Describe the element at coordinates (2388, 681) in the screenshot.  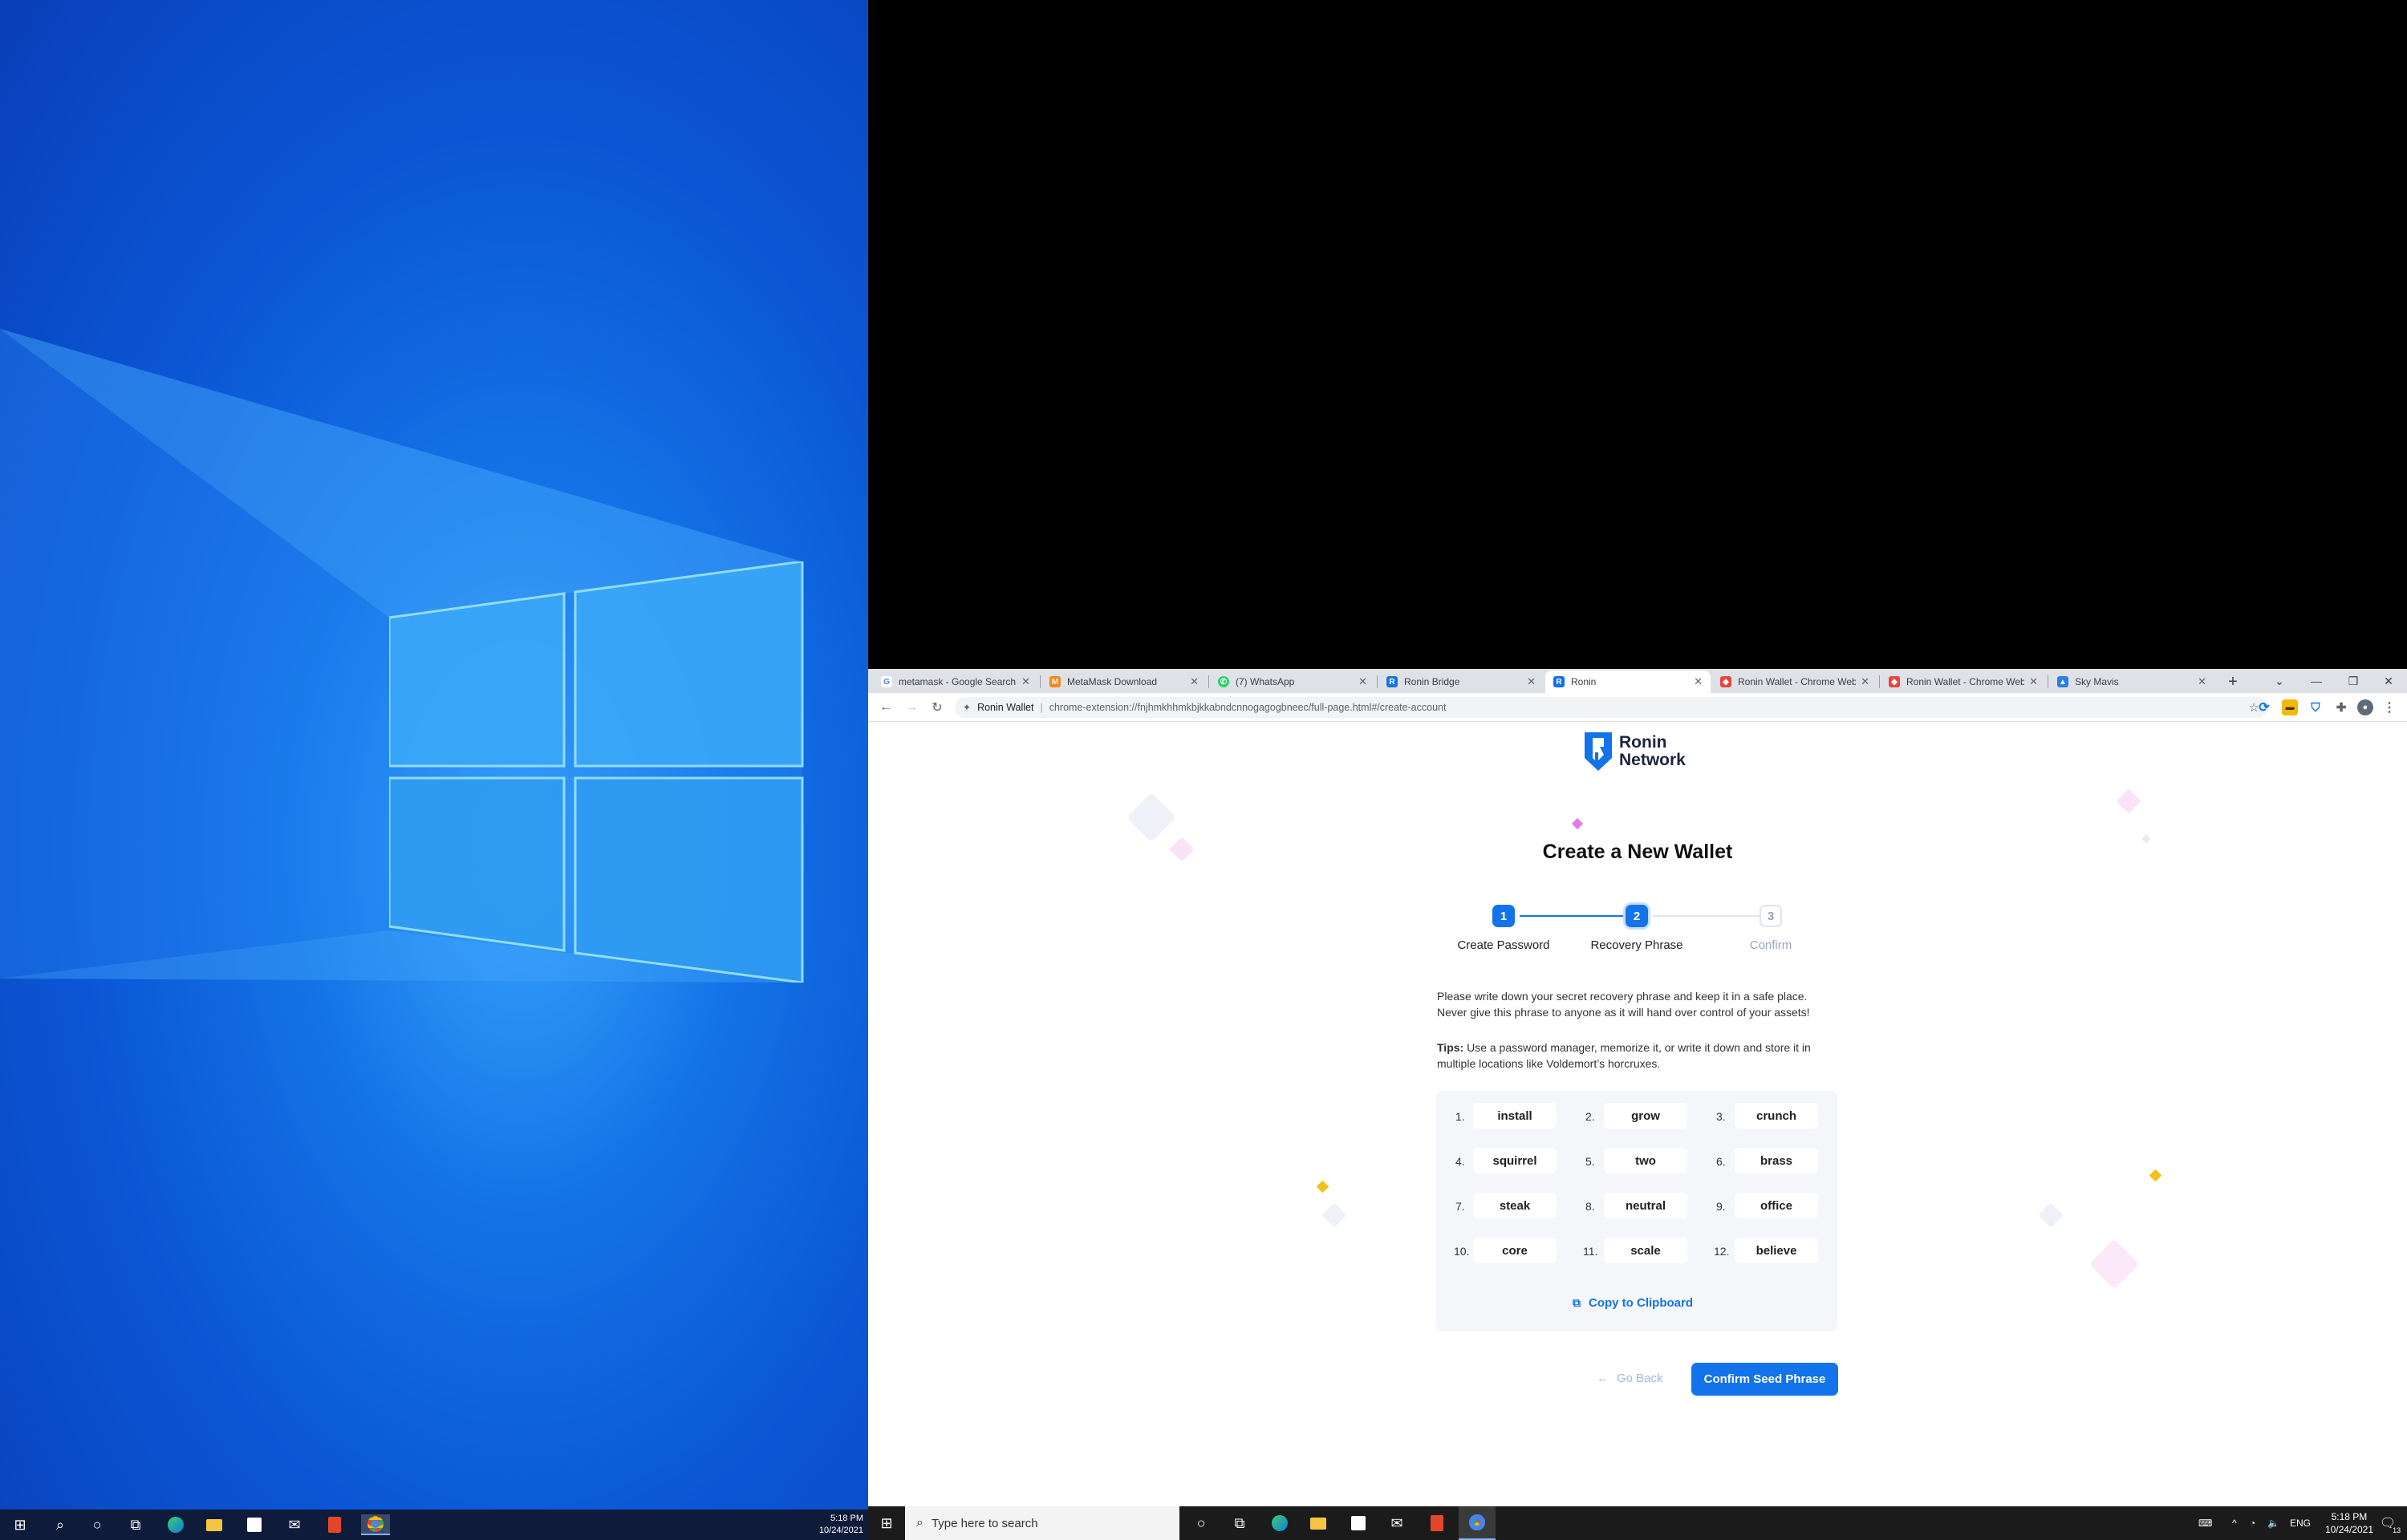
I see `close-window-icon: ✕` at that location.